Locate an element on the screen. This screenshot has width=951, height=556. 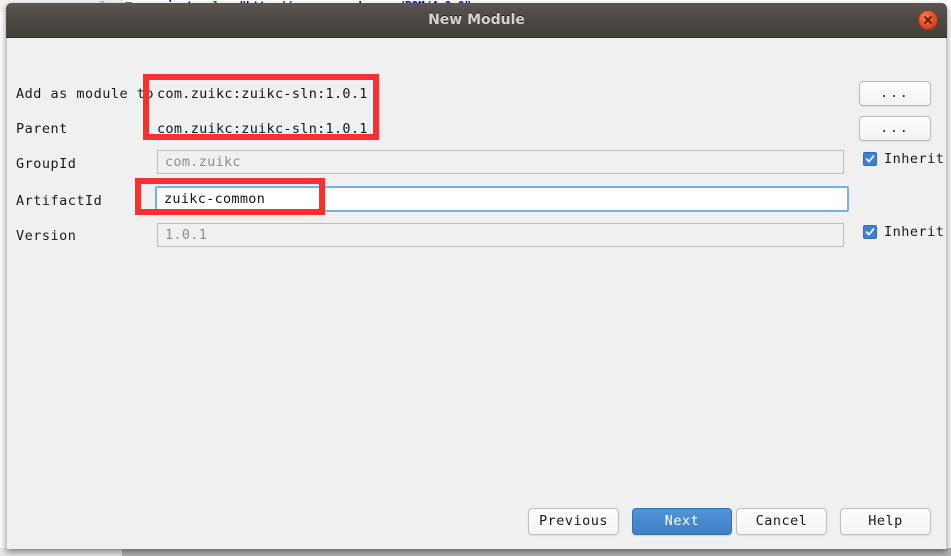
value-add-as-module-to: com.zuikc:zuikc-sln:1.0.1 is located at coordinates (262, 94).